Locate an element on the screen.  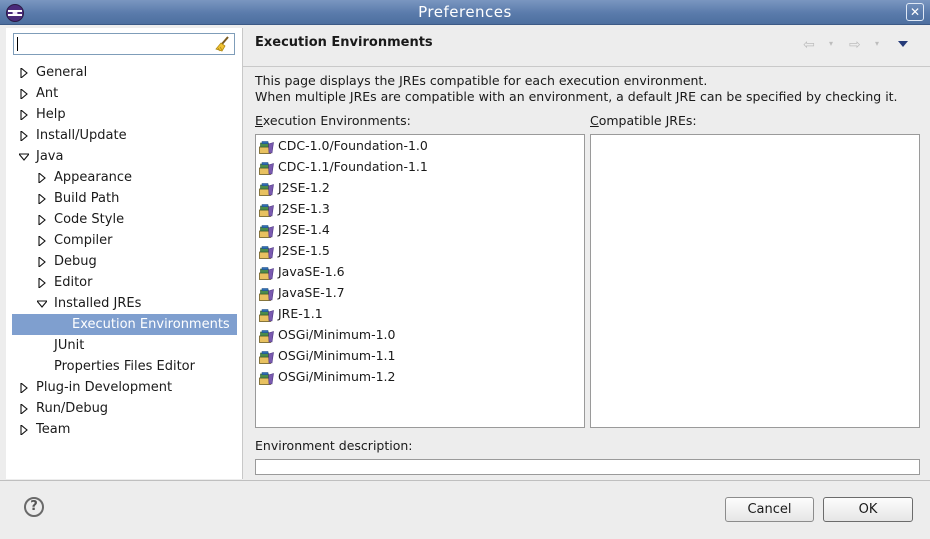
tree-item-label: Appearance is located at coordinates (93, 177).